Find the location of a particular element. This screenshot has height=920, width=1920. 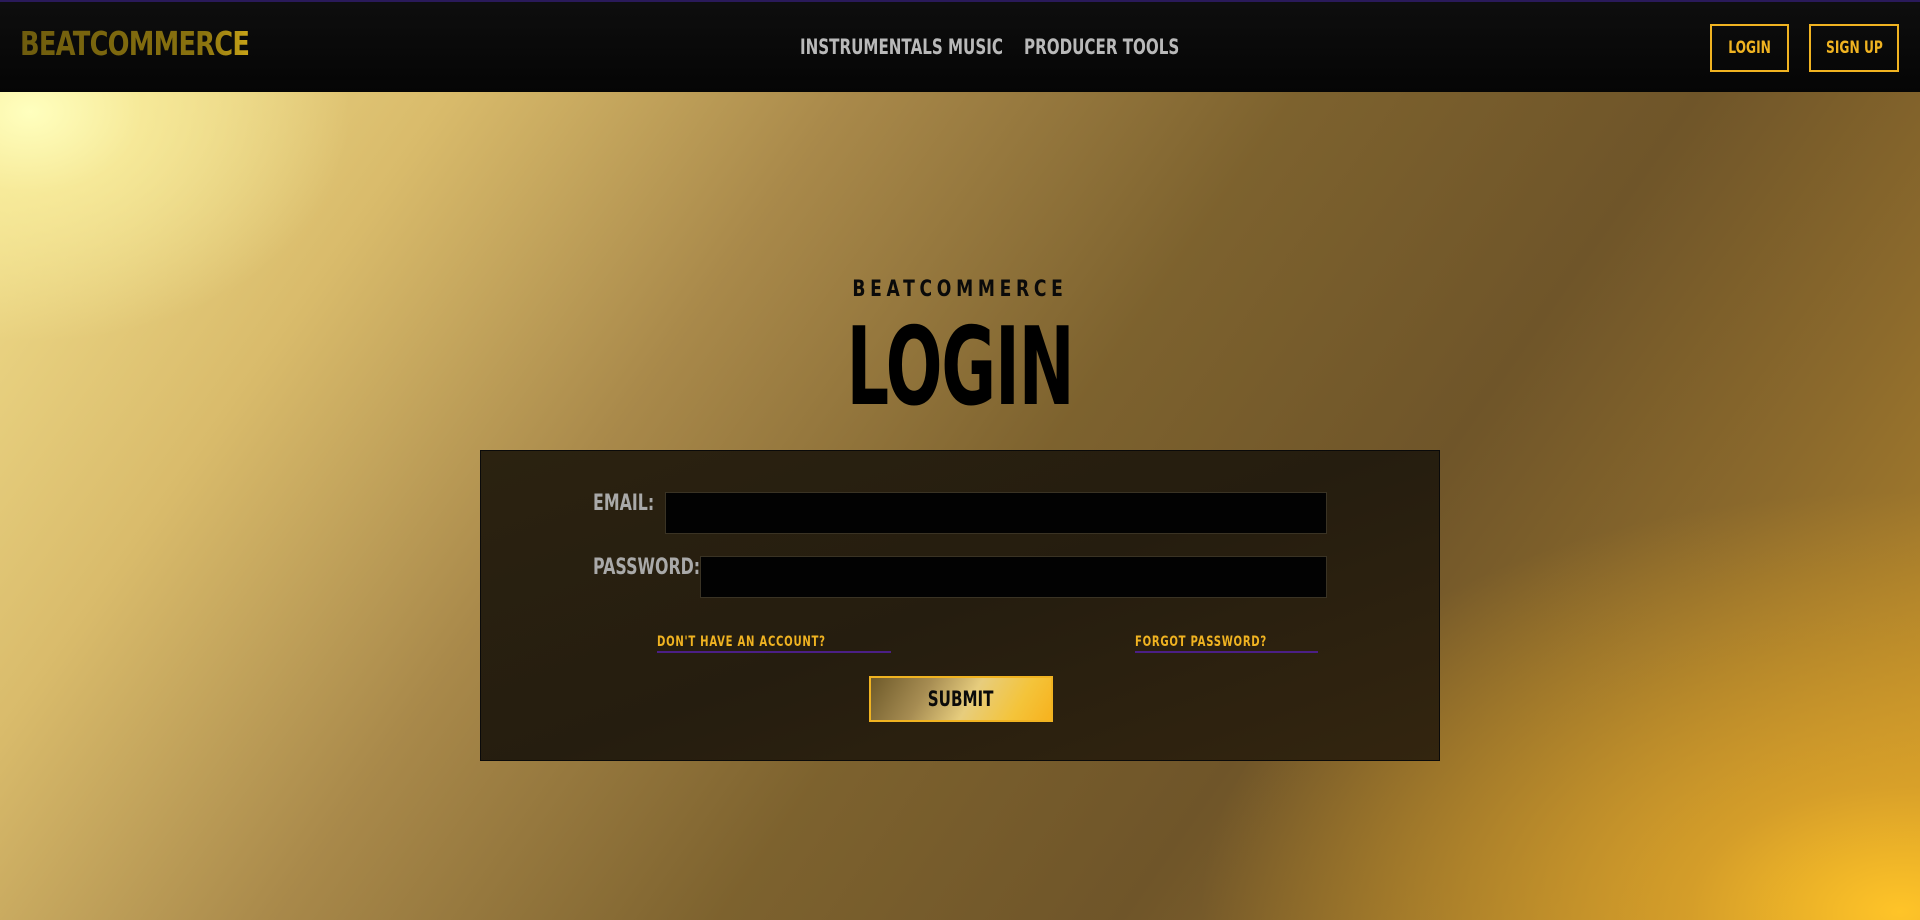

password-field is located at coordinates (1013, 577).